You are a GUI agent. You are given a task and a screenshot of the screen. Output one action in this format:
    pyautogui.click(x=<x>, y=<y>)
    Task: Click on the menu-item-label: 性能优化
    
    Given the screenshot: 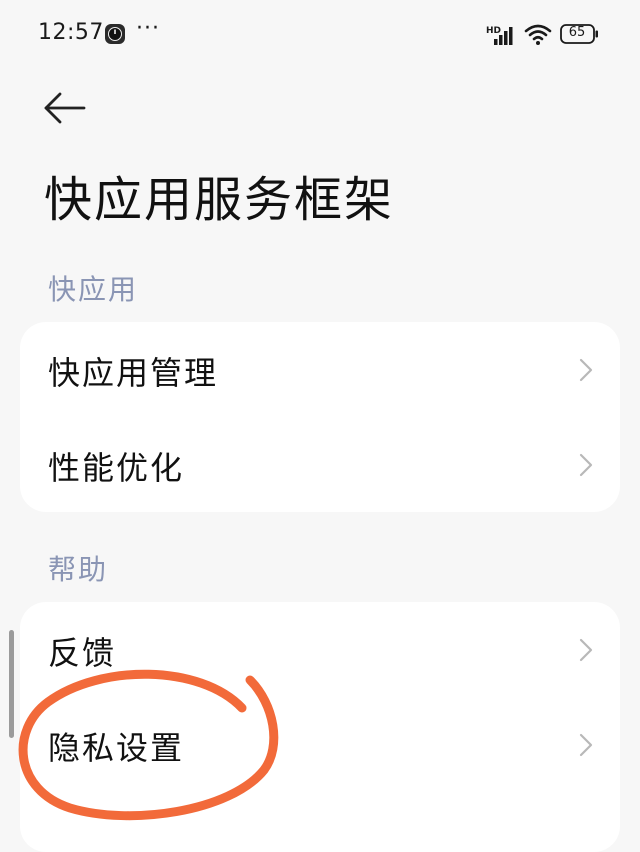 What is the action you would take?
    pyautogui.click(x=116, y=468)
    